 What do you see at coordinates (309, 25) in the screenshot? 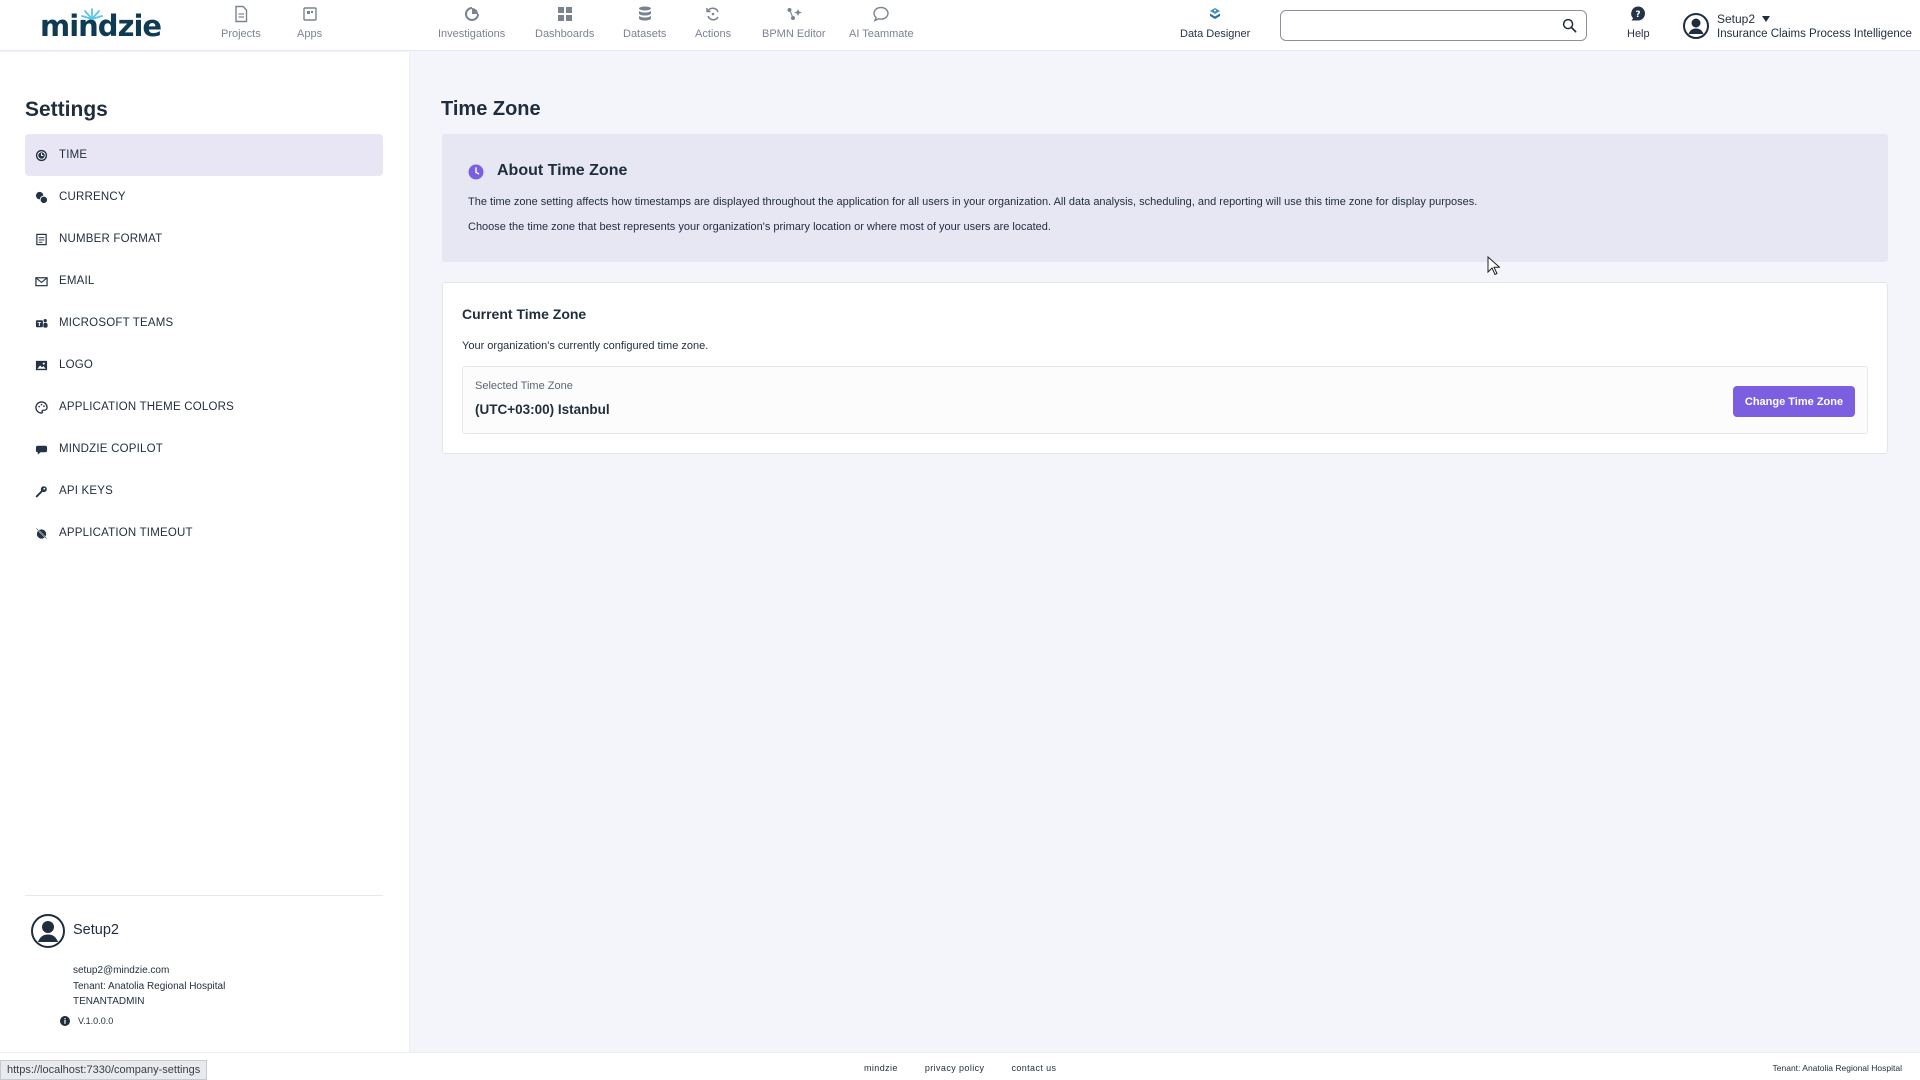
I see `nav-apps: Apps` at bounding box center [309, 25].